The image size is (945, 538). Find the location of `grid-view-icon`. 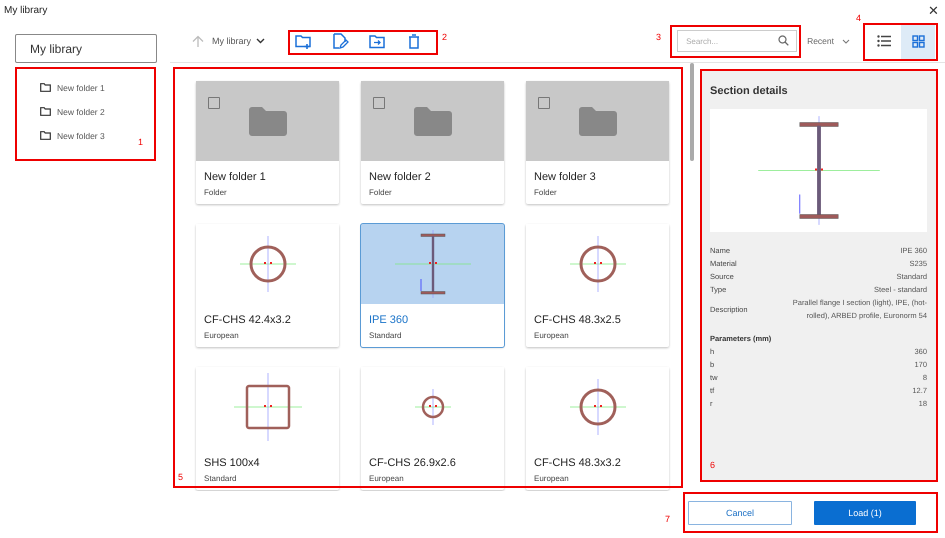

grid-view-icon is located at coordinates (918, 41).